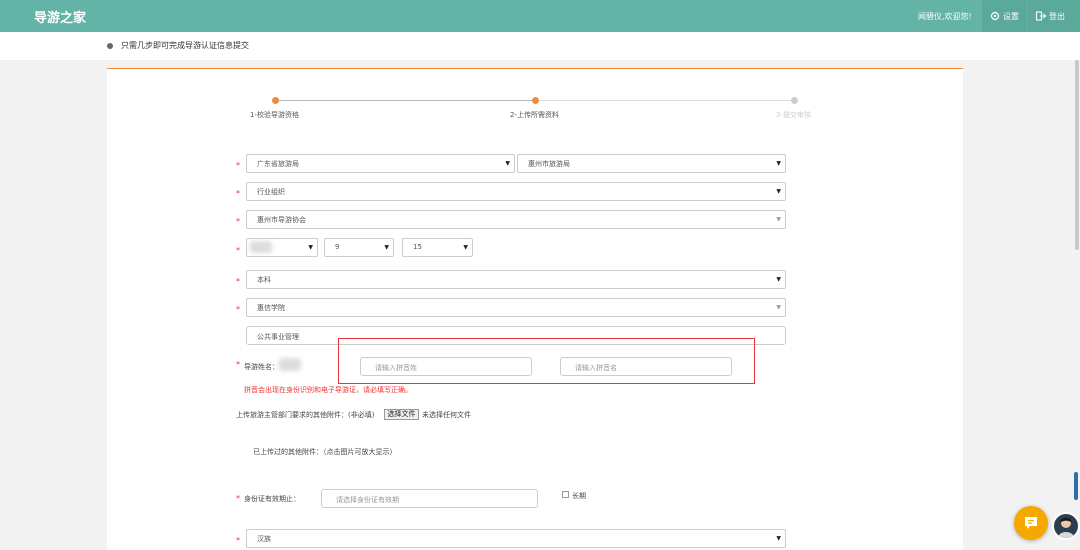 This screenshot has width=1080, height=550. What do you see at coordinates (396, 368) in the screenshot?
I see `pinyin-last-placeholder: 请输入拼音姓` at bounding box center [396, 368].